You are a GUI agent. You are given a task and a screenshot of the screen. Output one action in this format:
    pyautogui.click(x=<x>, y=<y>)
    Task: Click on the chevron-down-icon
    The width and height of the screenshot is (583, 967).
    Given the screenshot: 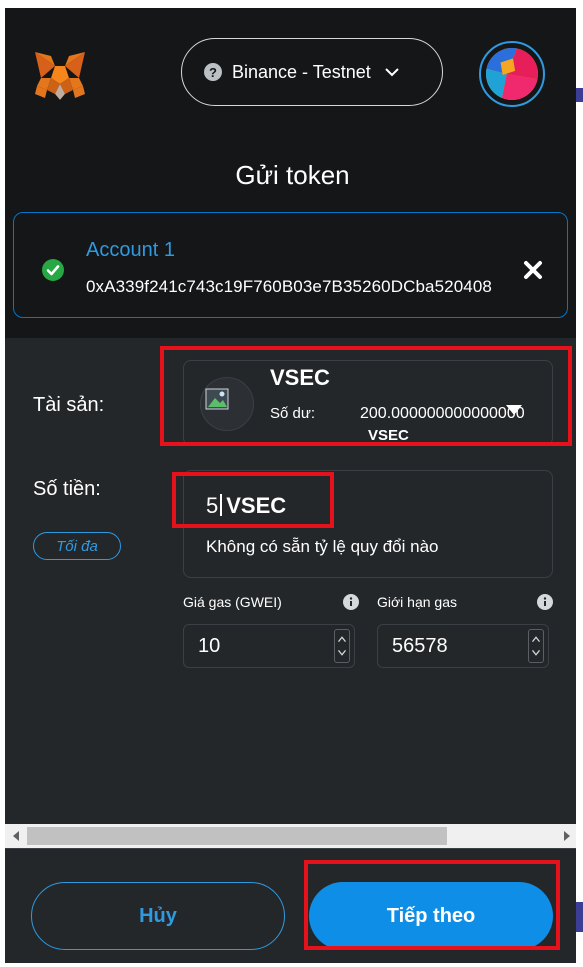 What is the action you would take?
    pyautogui.click(x=392, y=71)
    